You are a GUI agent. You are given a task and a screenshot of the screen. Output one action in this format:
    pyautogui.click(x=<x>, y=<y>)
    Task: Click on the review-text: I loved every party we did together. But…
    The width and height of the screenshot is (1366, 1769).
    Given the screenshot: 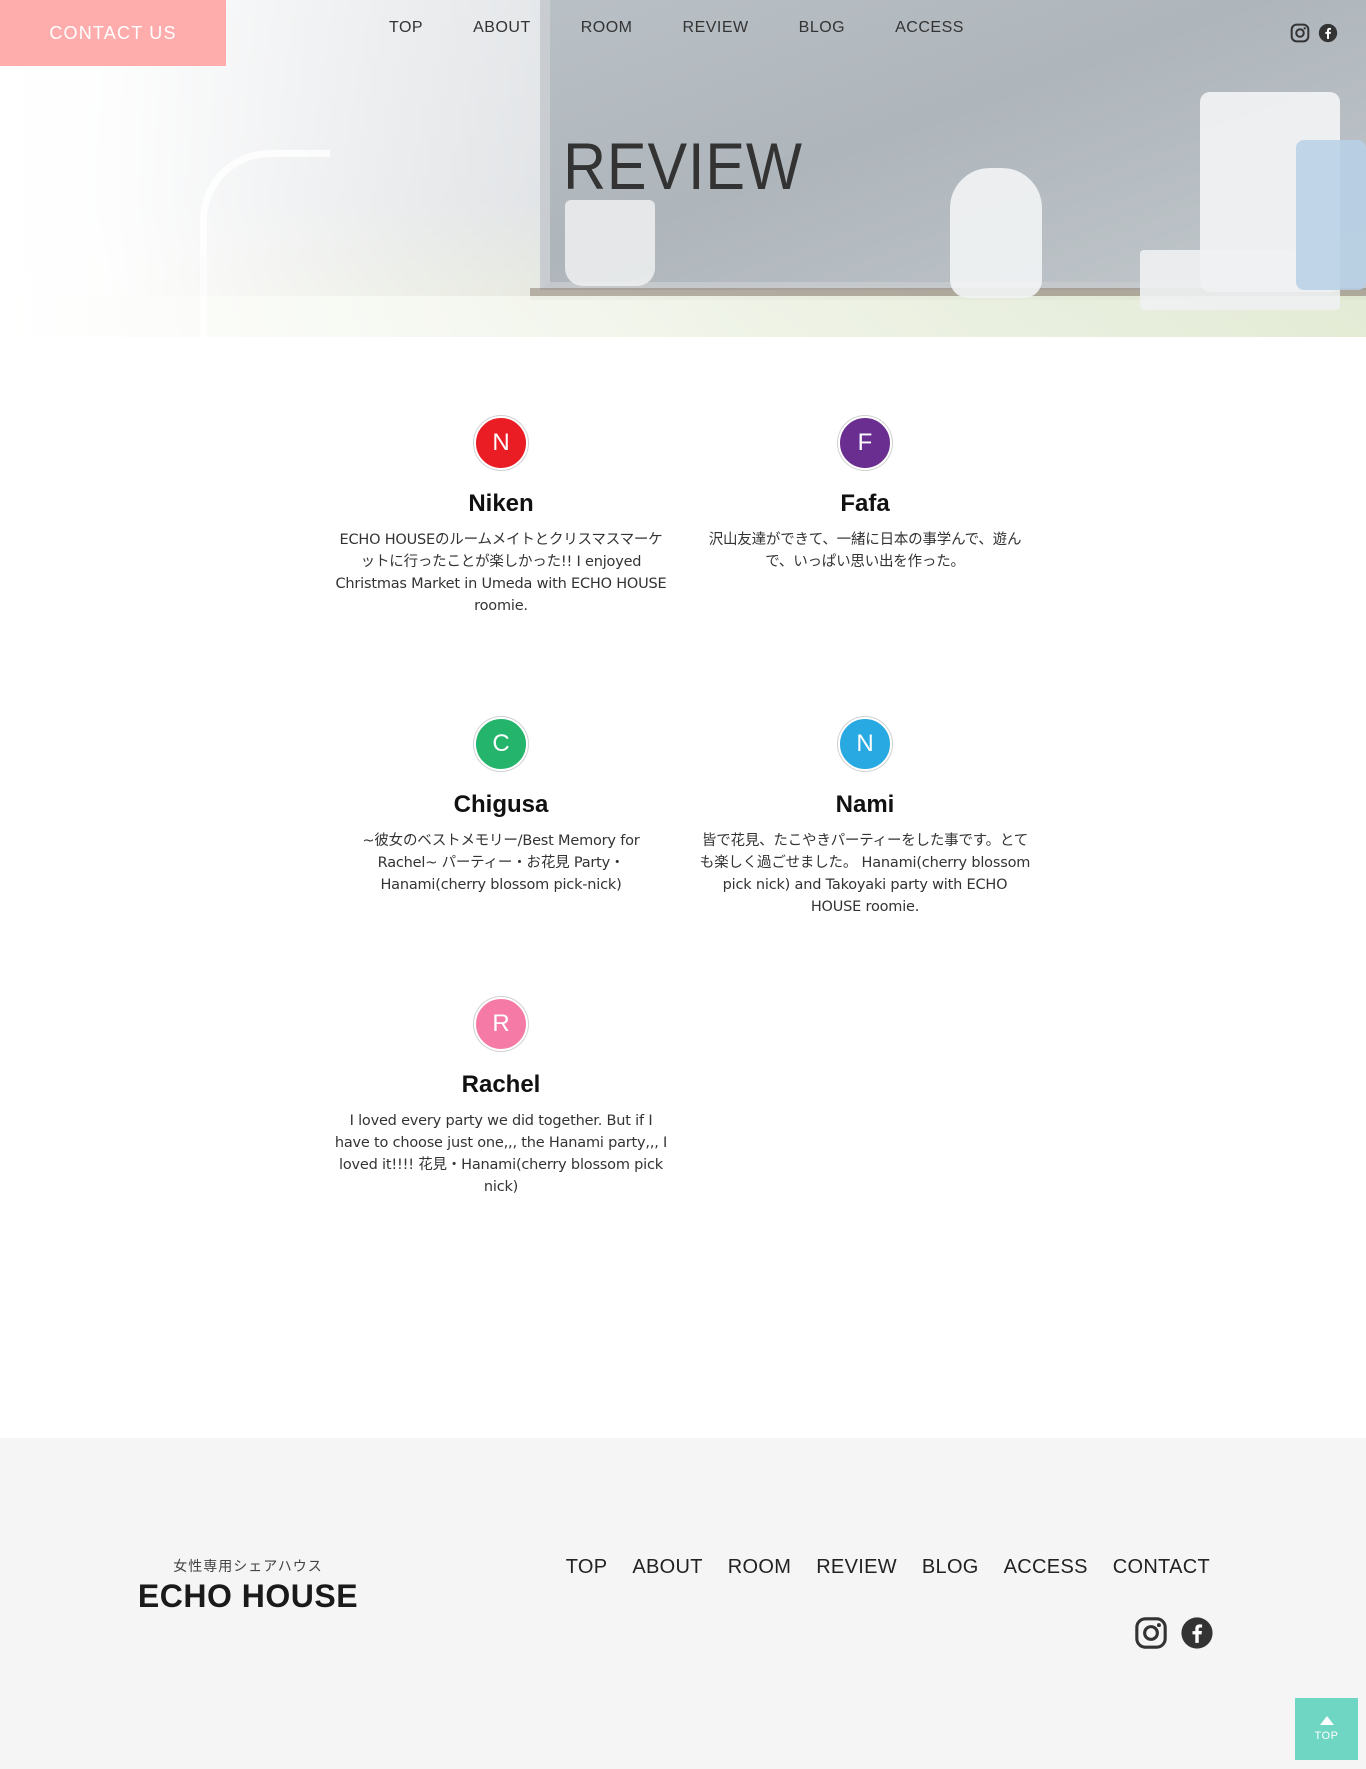 What is the action you would take?
    pyautogui.click(x=501, y=1154)
    